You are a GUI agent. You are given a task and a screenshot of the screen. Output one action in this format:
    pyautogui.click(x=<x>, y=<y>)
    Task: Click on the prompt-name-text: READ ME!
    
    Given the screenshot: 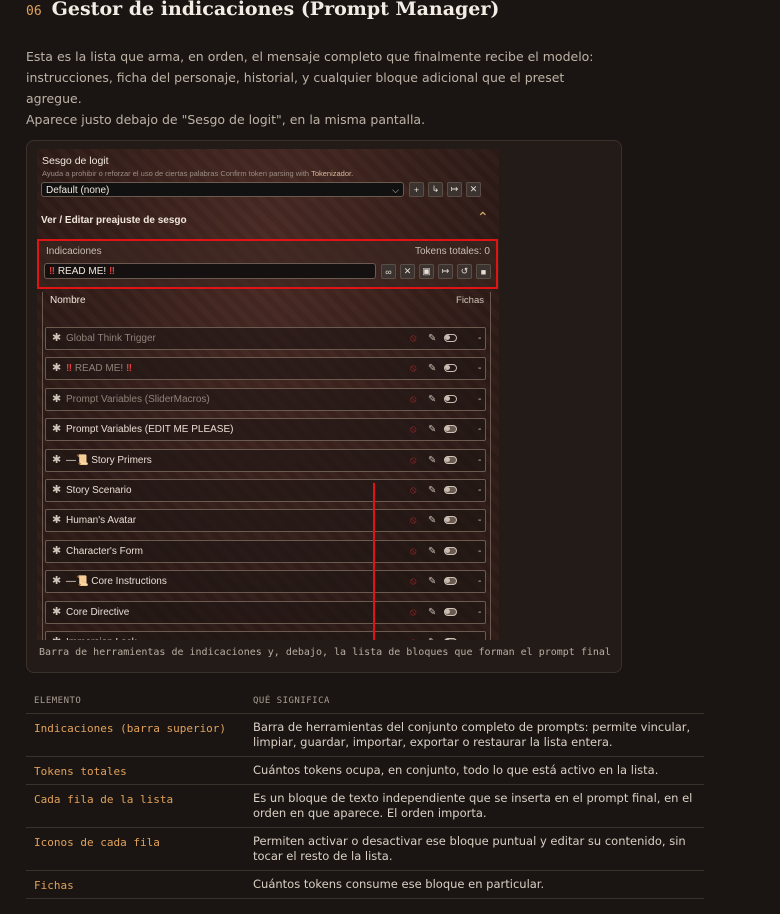 What is the action you would take?
    pyautogui.click(x=99, y=368)
    